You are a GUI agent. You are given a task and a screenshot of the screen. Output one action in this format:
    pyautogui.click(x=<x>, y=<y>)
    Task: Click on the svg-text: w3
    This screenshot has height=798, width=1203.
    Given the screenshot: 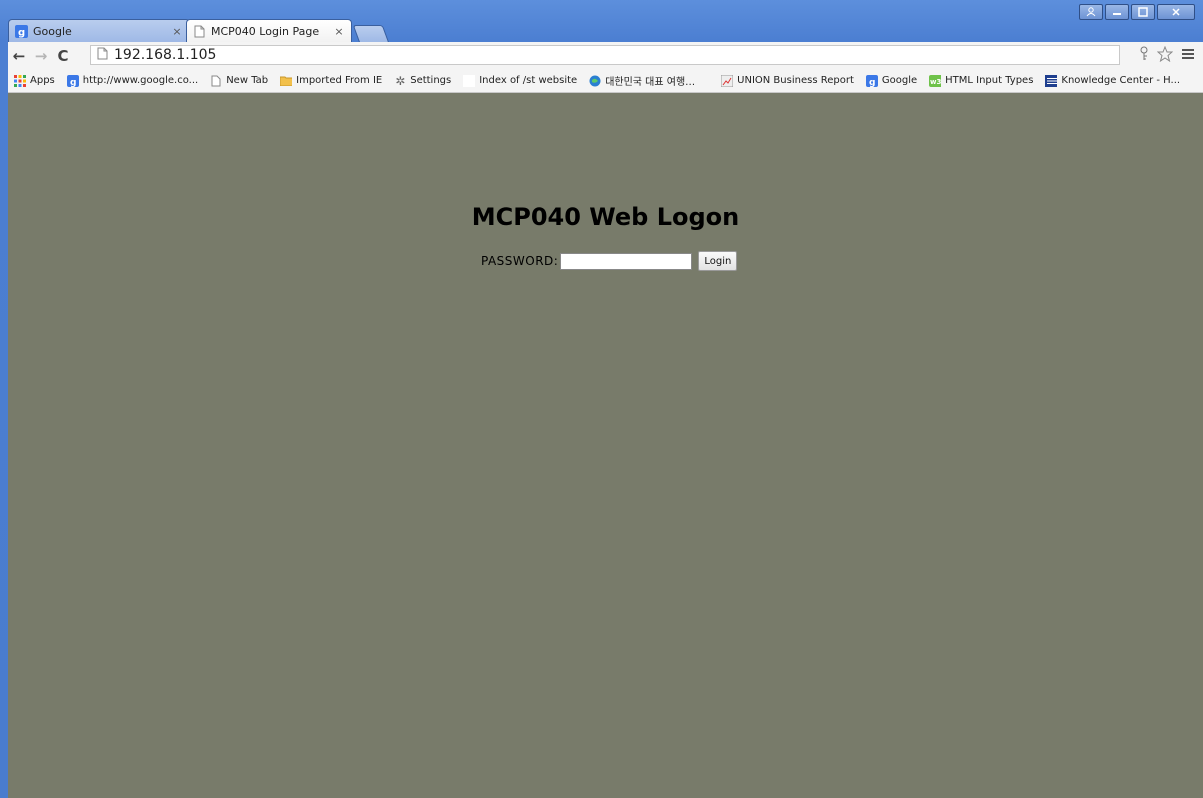 What is the action you would take?
    pyautogui.click(x=935, y=82)
    